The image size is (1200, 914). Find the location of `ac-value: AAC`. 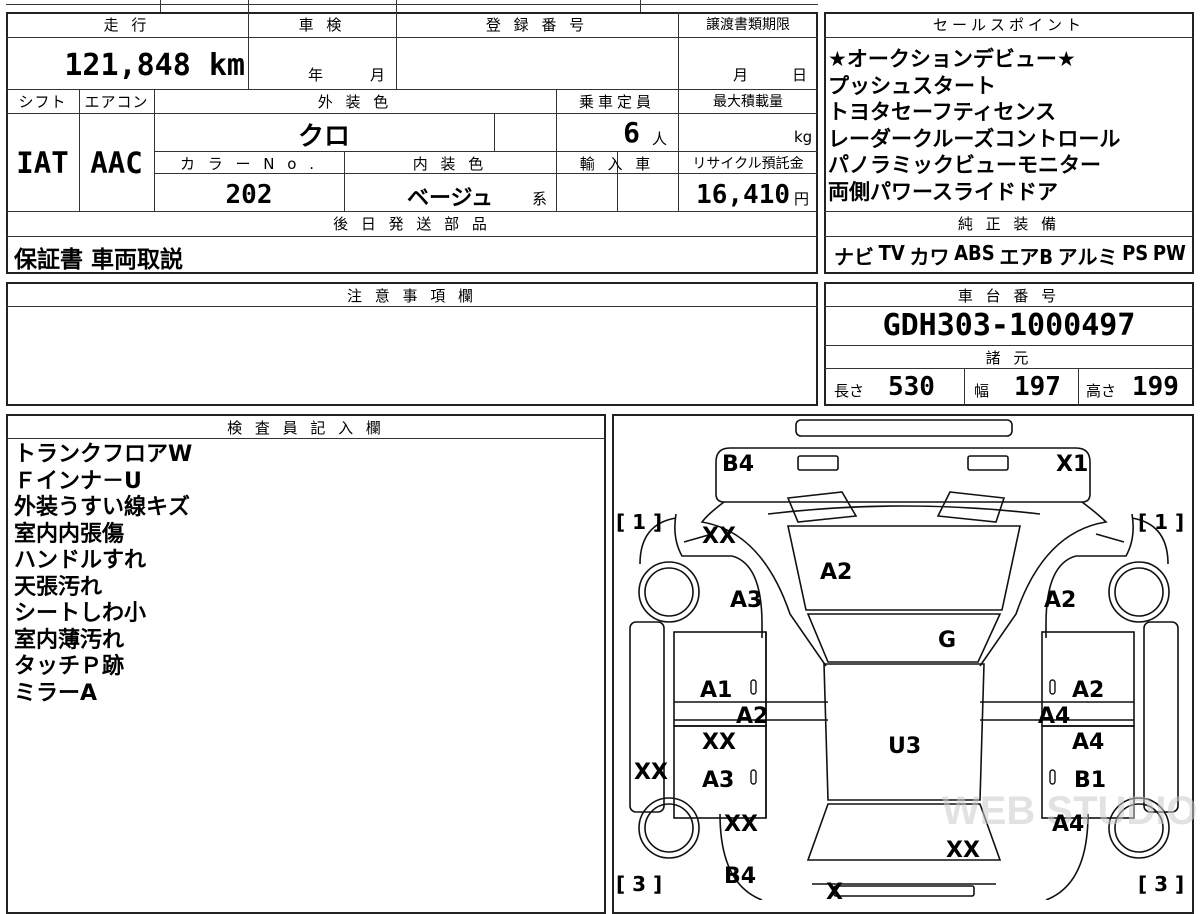

ac-value: AAC is located at coordinates (116, 163).